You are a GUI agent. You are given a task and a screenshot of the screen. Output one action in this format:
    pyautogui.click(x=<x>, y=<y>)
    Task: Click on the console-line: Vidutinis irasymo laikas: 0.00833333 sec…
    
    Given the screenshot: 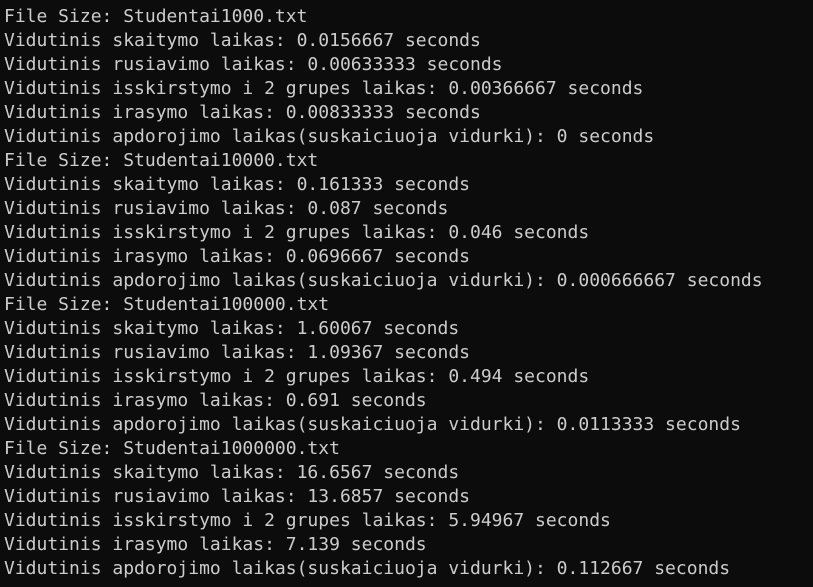 What is the action you would take?
    pyautogui.click(x=242, y=112)
    